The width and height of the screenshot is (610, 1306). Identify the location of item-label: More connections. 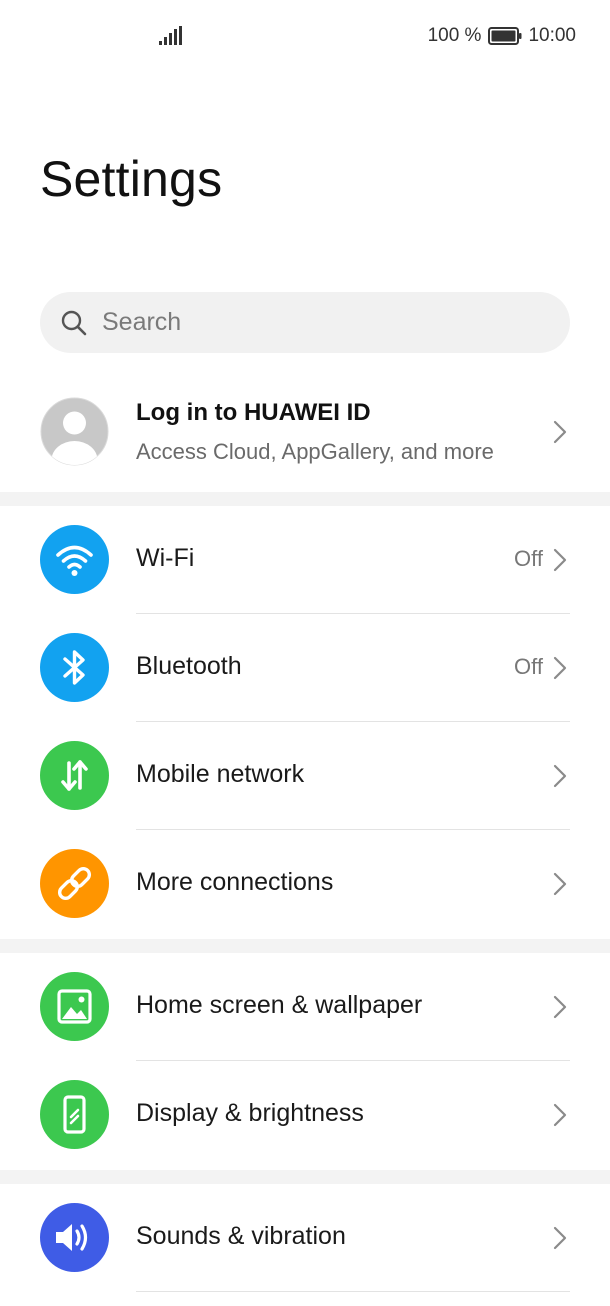
(235, 882).